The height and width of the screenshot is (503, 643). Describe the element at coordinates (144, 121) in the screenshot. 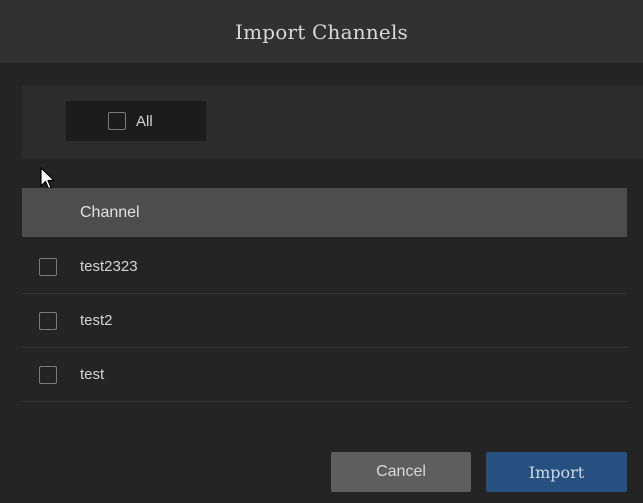

I see `select-all-label: All` at that location.